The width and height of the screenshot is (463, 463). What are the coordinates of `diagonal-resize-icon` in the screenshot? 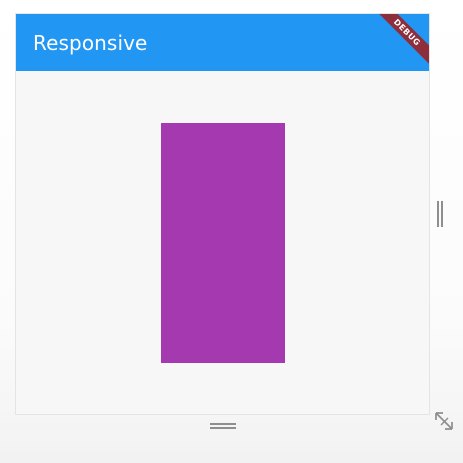 It's located at (444, 421).